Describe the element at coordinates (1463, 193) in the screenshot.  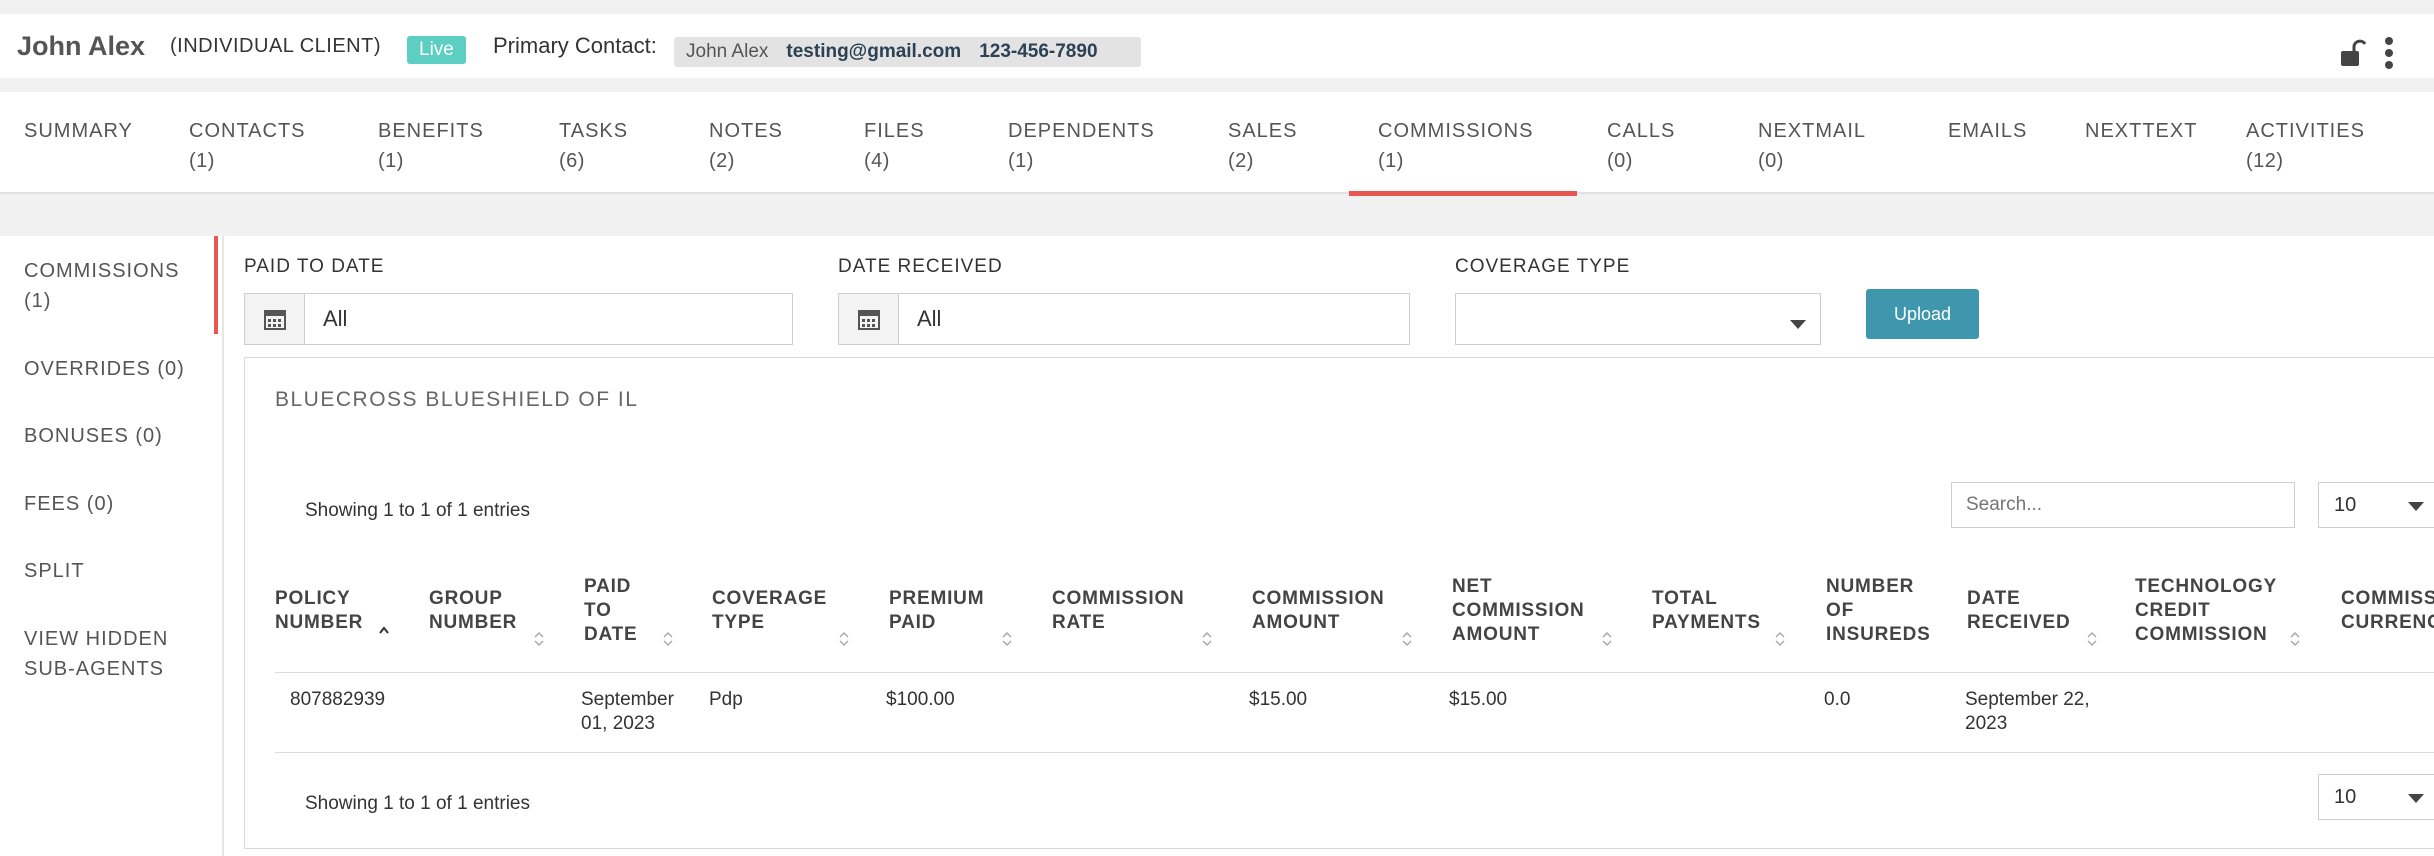
I see `active-tab-indicator` at that location.